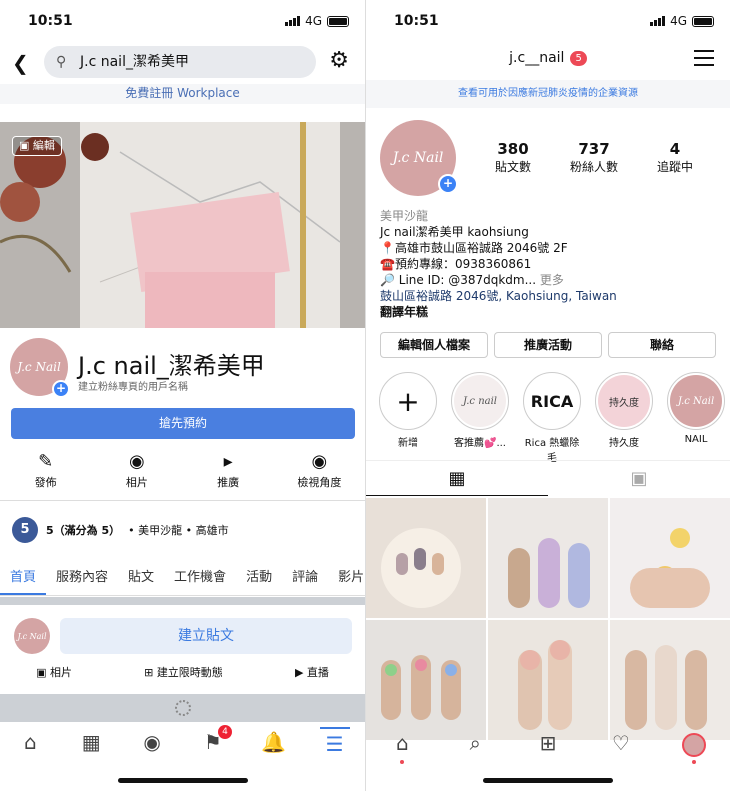  Describe the element at coordinates (578, 58) in the screenshot. I see `notification-badge: 5` at that location.